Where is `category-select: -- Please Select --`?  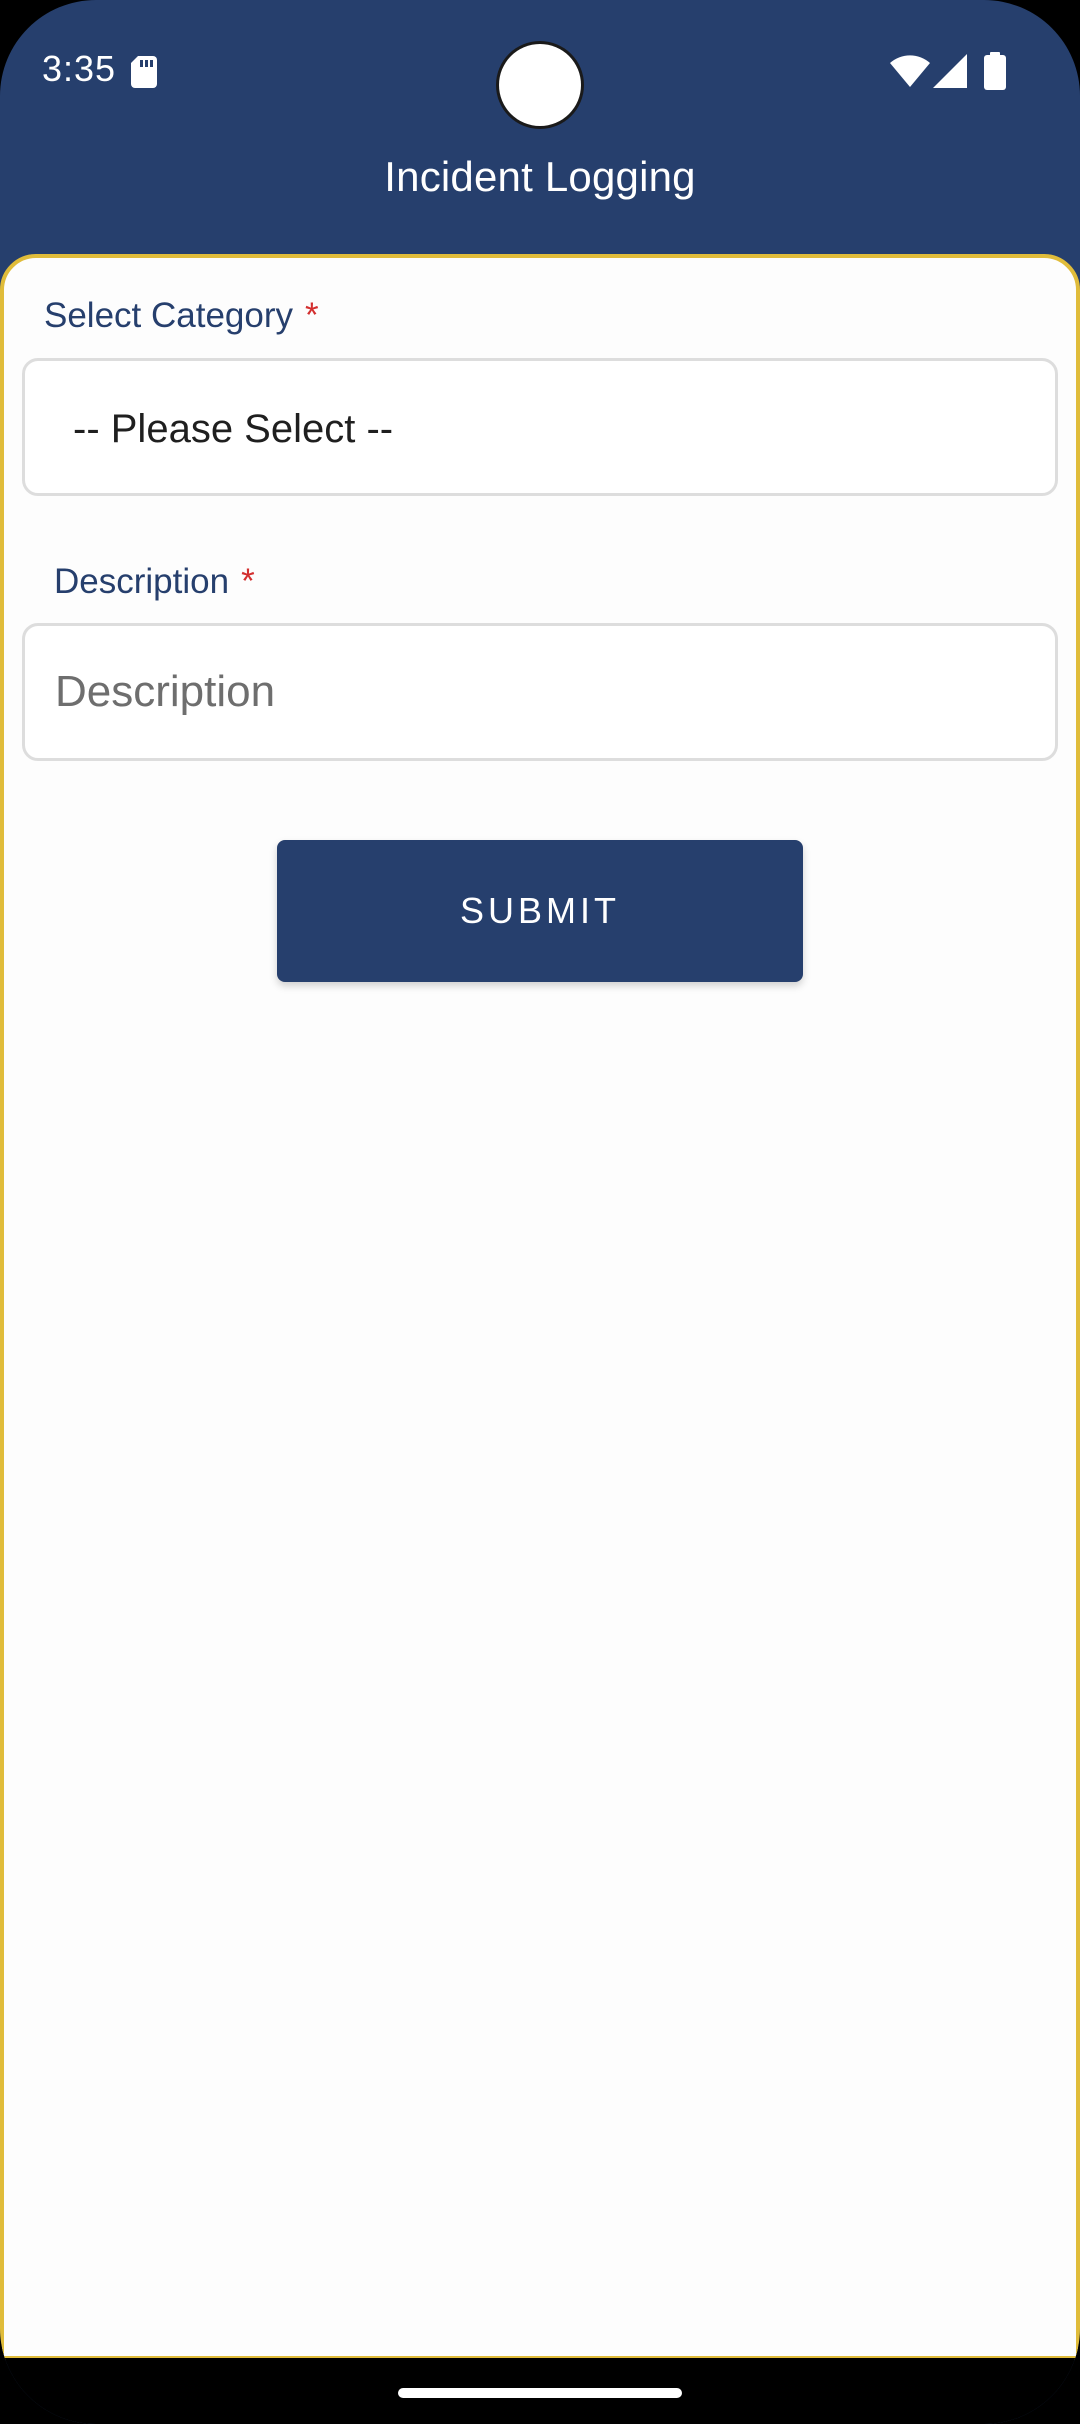
category-select: -- Please Select -- is located at coordinates (540, 427).